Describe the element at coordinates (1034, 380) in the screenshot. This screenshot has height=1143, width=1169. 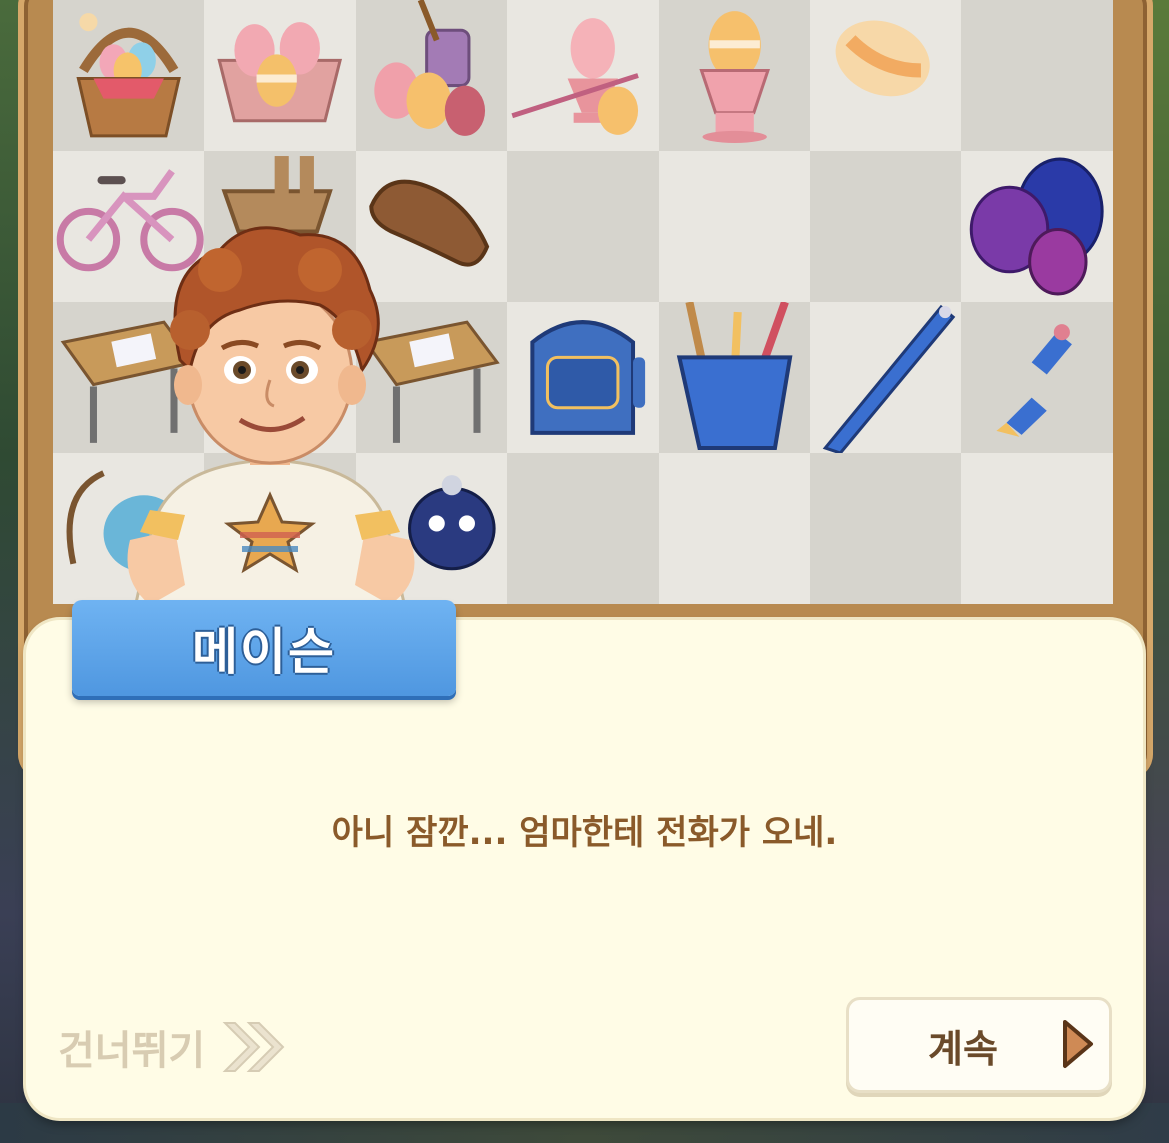
I see `broken-pencil-icon` at that location.